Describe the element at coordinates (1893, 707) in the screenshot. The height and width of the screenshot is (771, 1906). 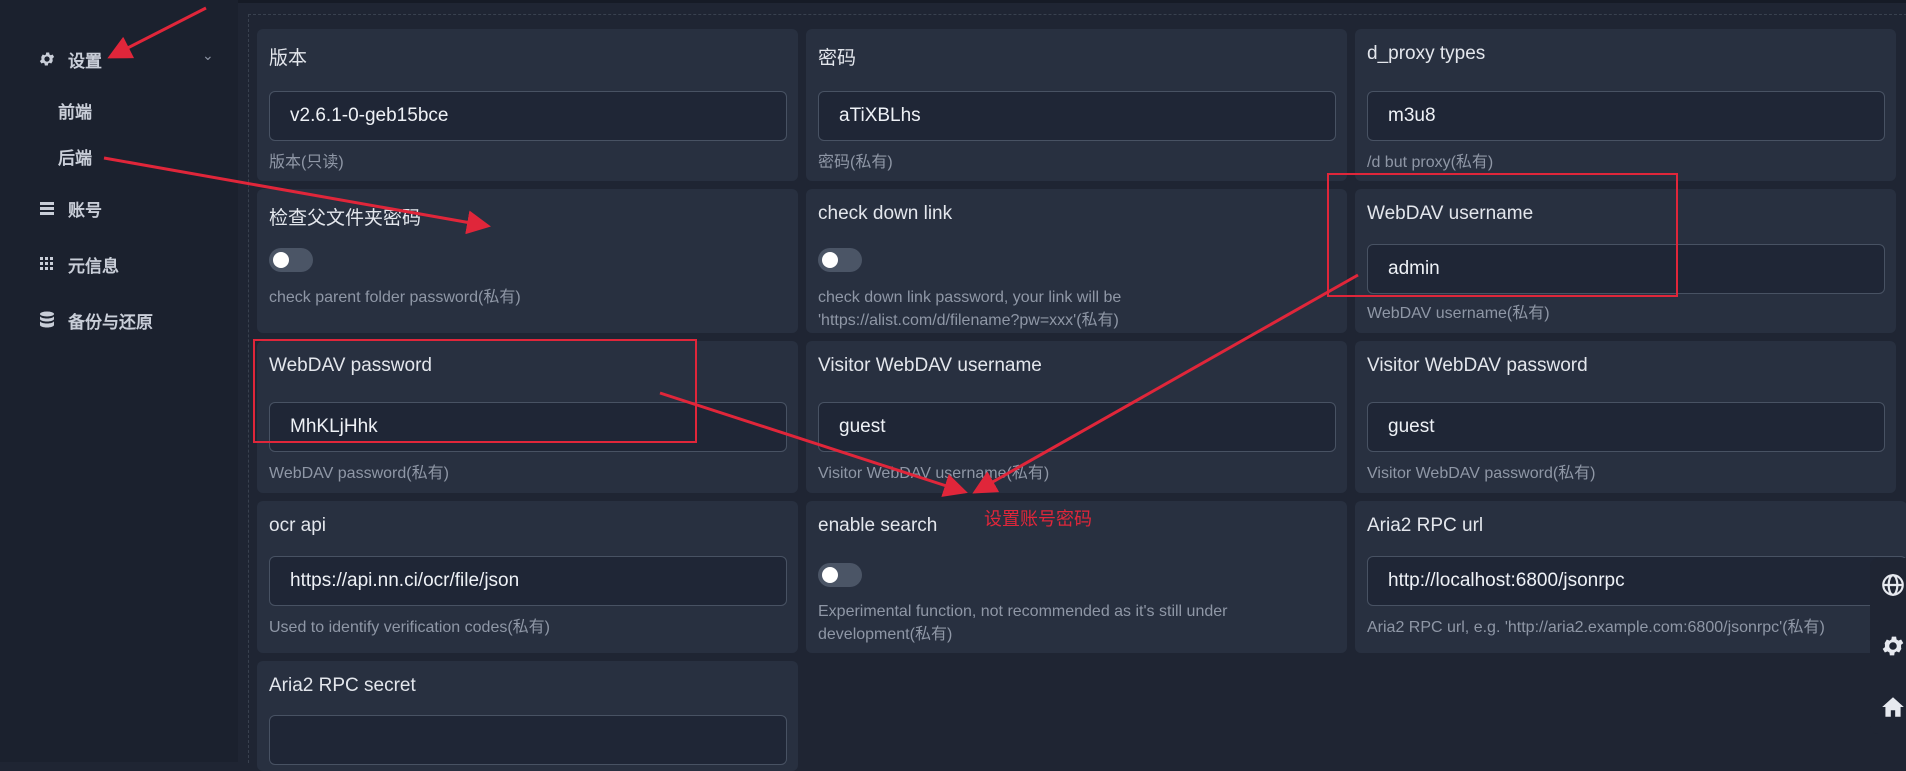
I see `home-icon` at that location.